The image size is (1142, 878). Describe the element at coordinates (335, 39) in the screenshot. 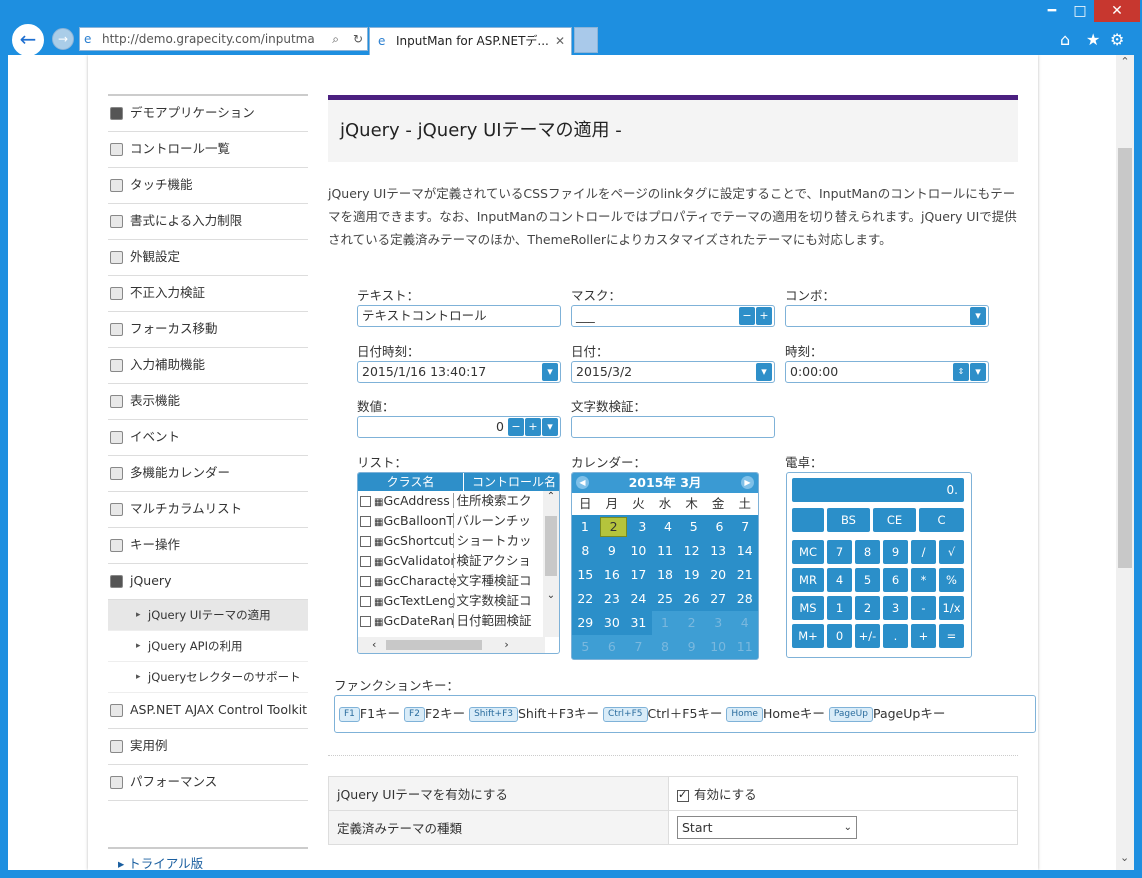

I see `search-icon: ⌕` at that location.